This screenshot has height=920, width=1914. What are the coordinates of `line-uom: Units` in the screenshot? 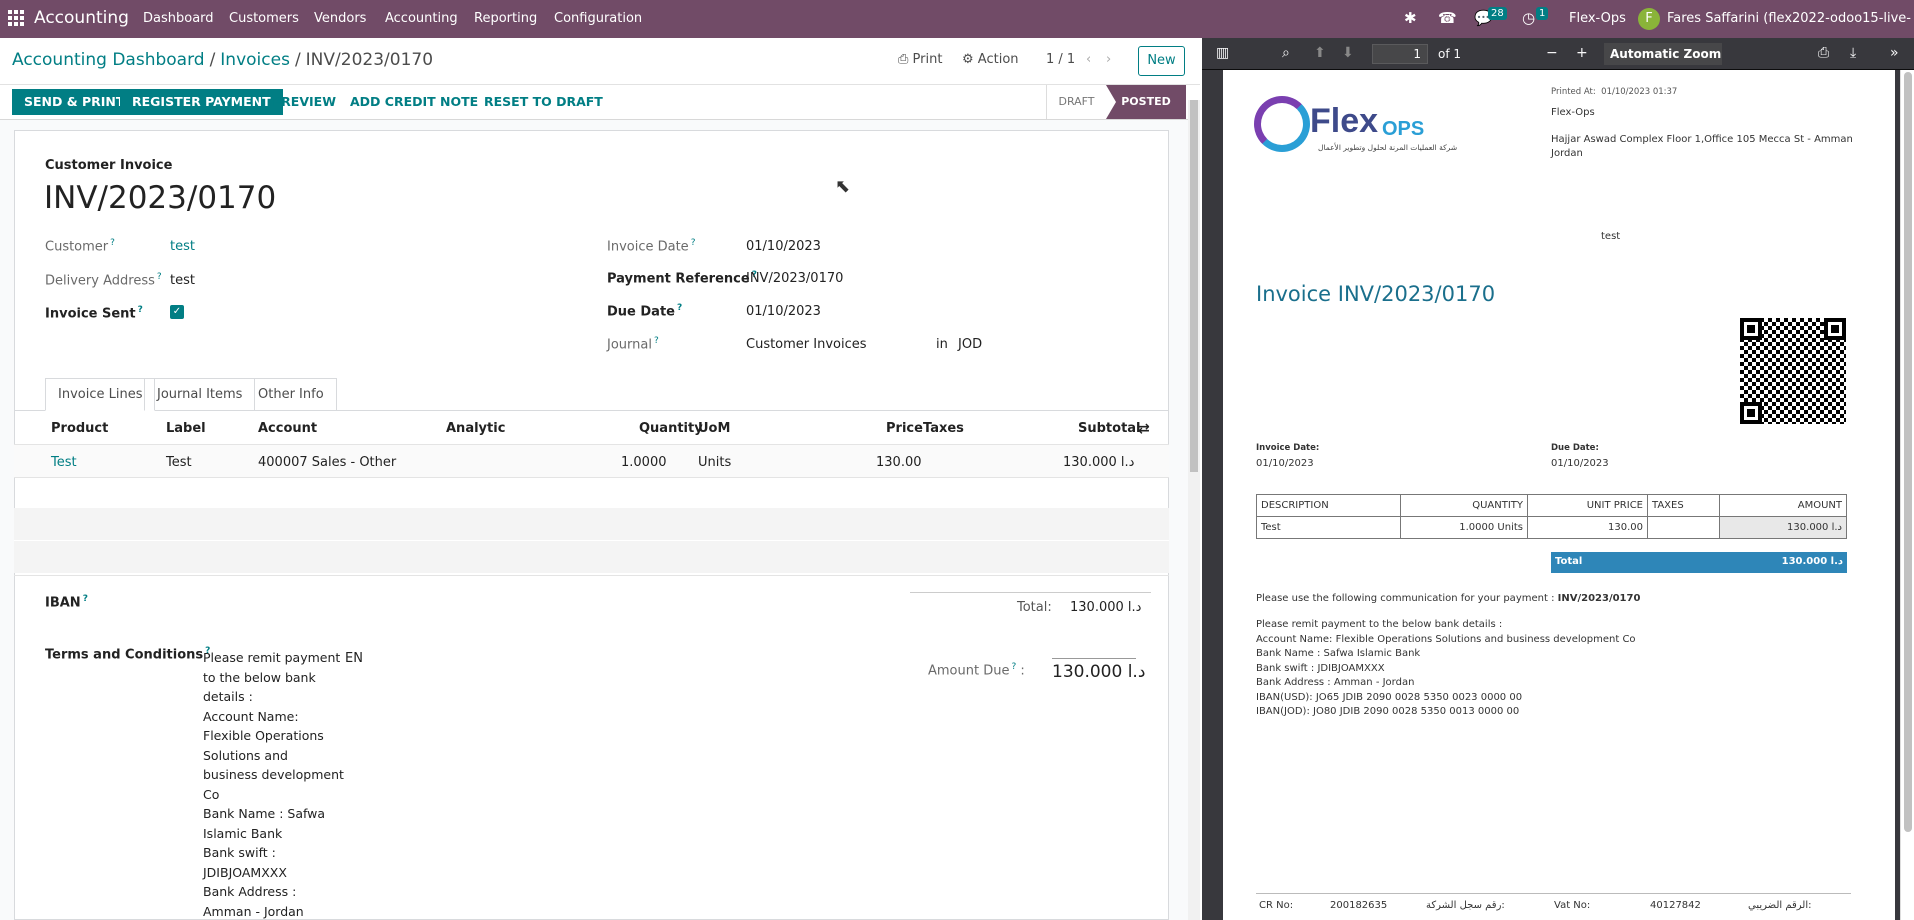 It's located at (714, 462).